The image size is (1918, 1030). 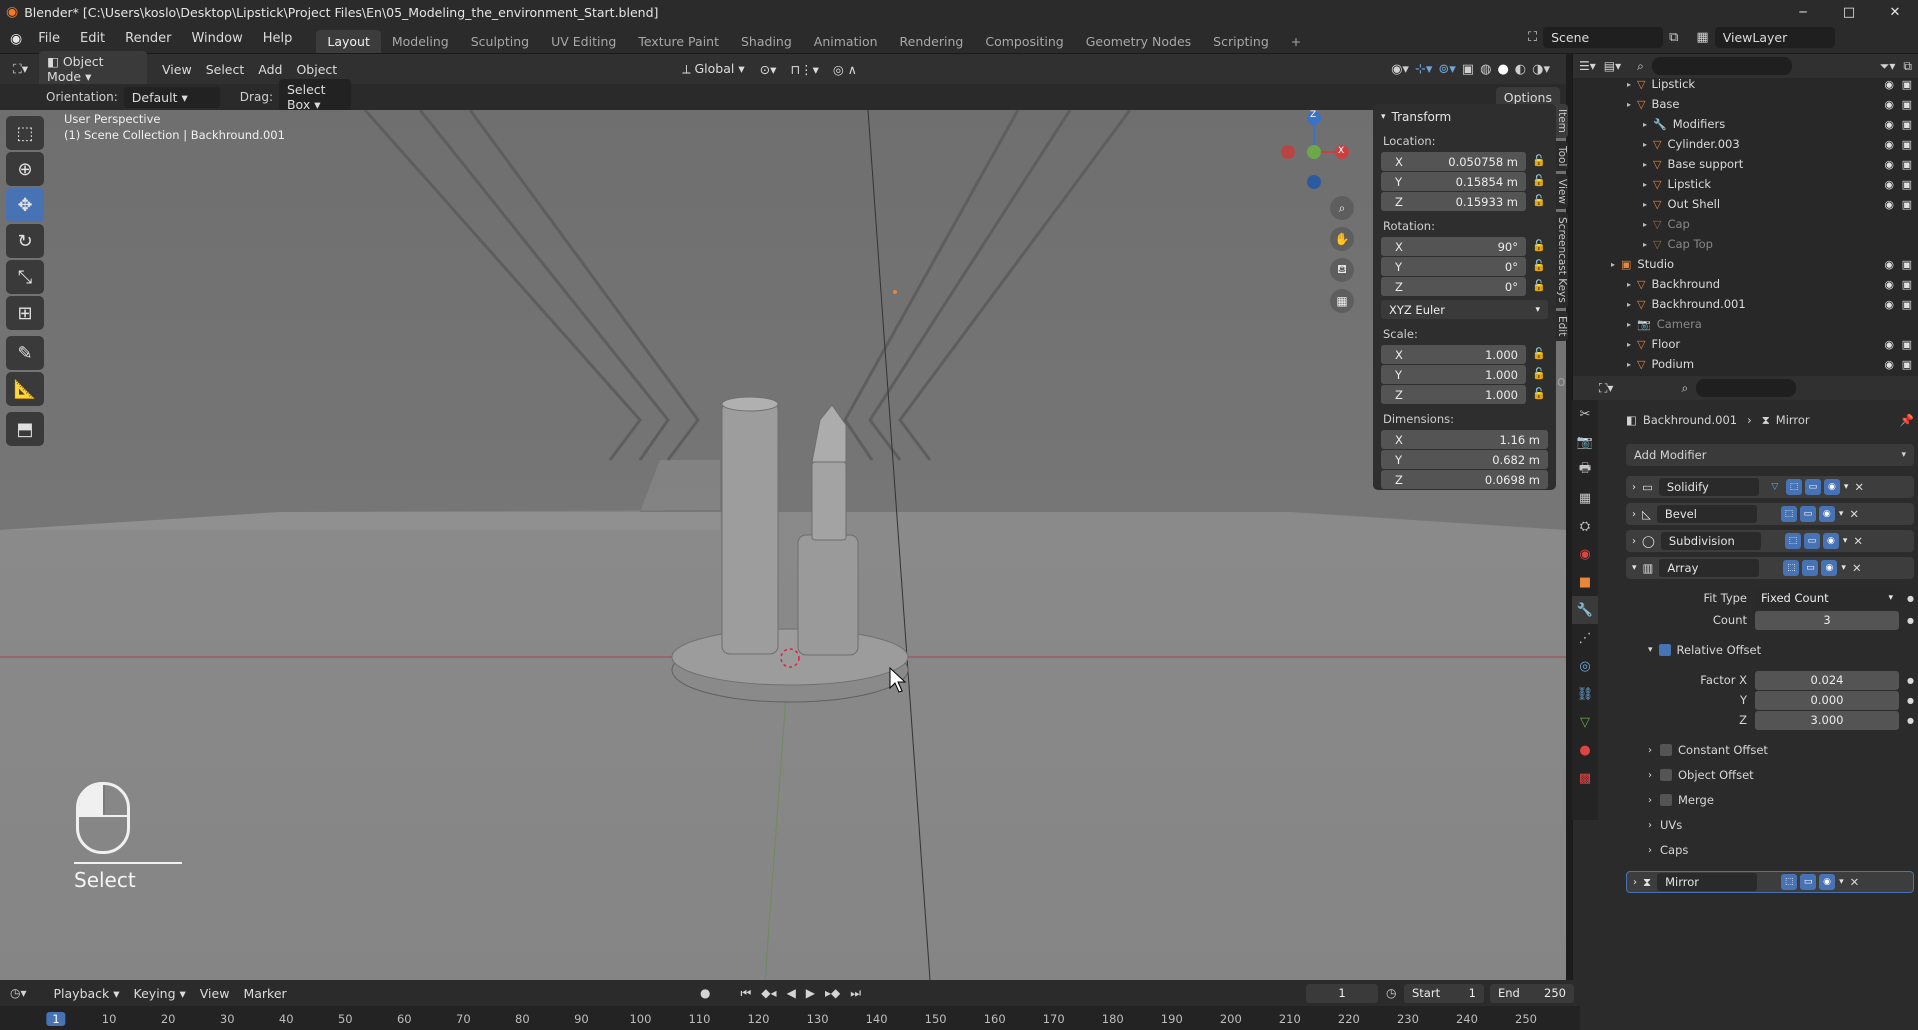 What do you see at coordinates (225, 69) in the screenshot?
I see `menu-select: Select` at bounding box center [225, 69].